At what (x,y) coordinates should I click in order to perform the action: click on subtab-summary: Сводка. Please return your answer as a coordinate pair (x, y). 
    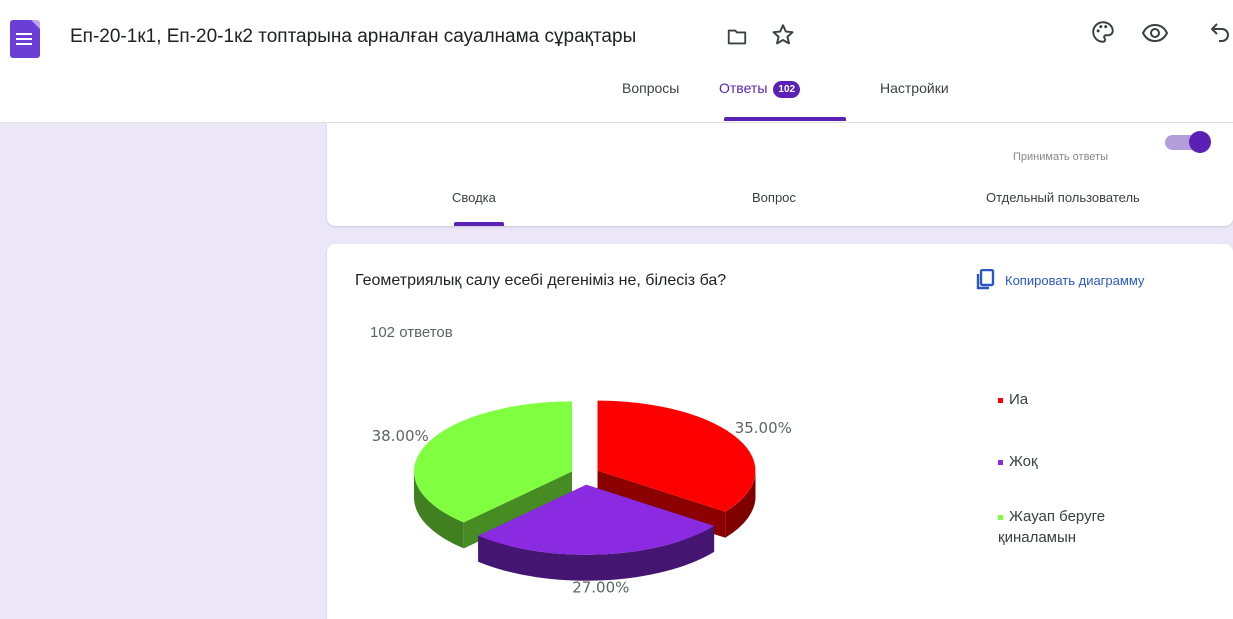
    Looking at the image, I should click on (474, 197).